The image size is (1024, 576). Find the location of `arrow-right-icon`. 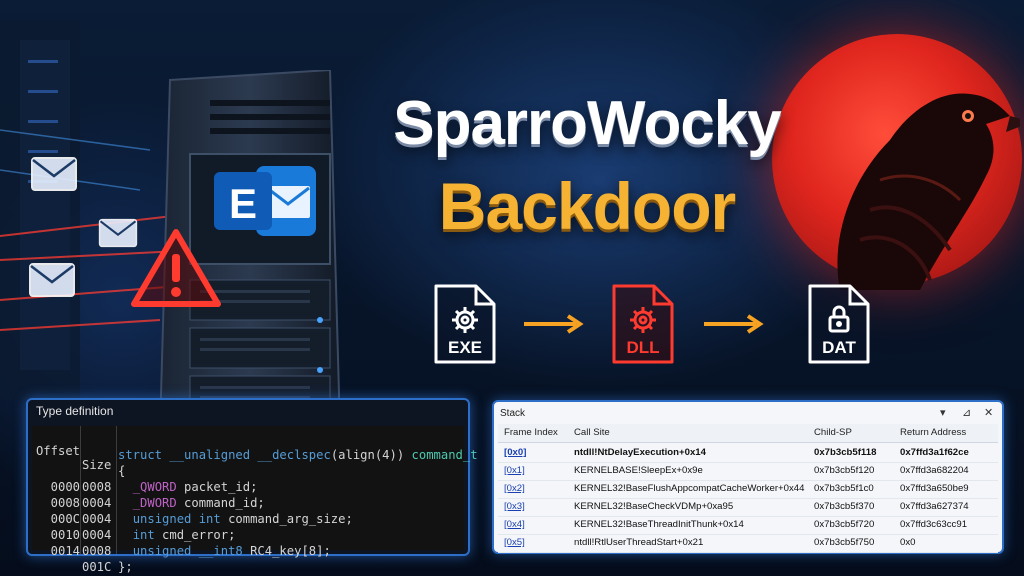

arrow-right-icon is located at coordinates (734, 324).